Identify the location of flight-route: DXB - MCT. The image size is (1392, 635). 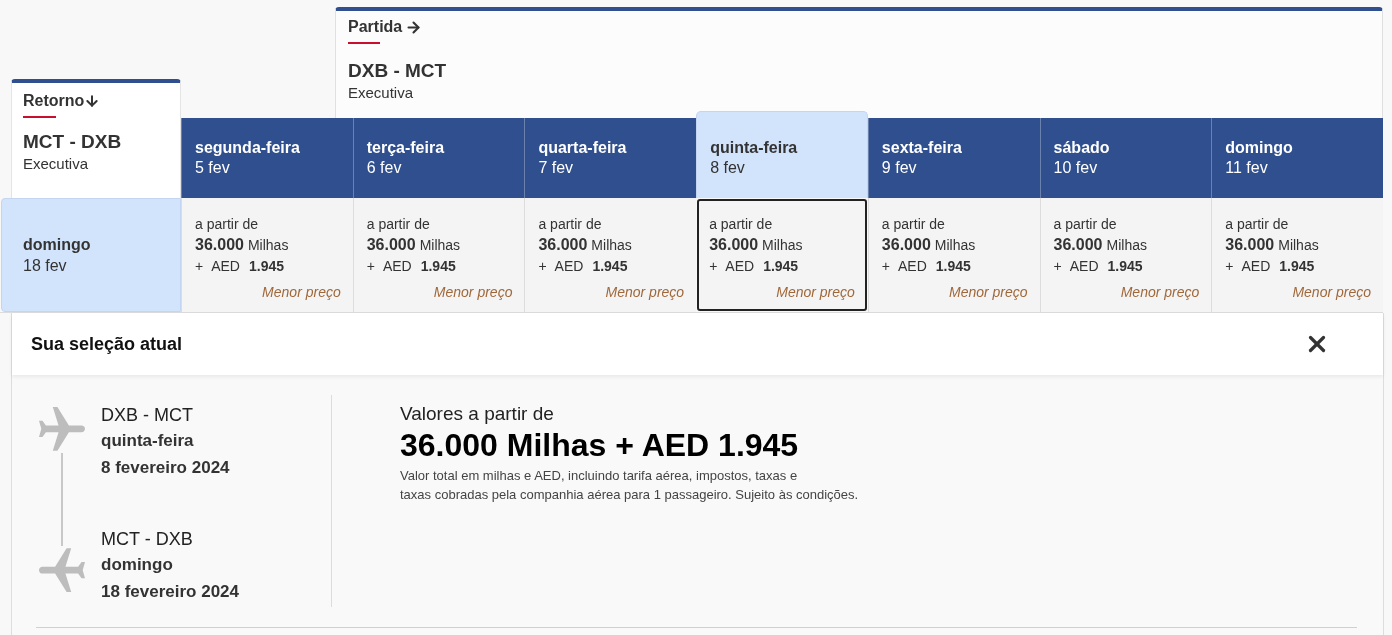
(147, 415).